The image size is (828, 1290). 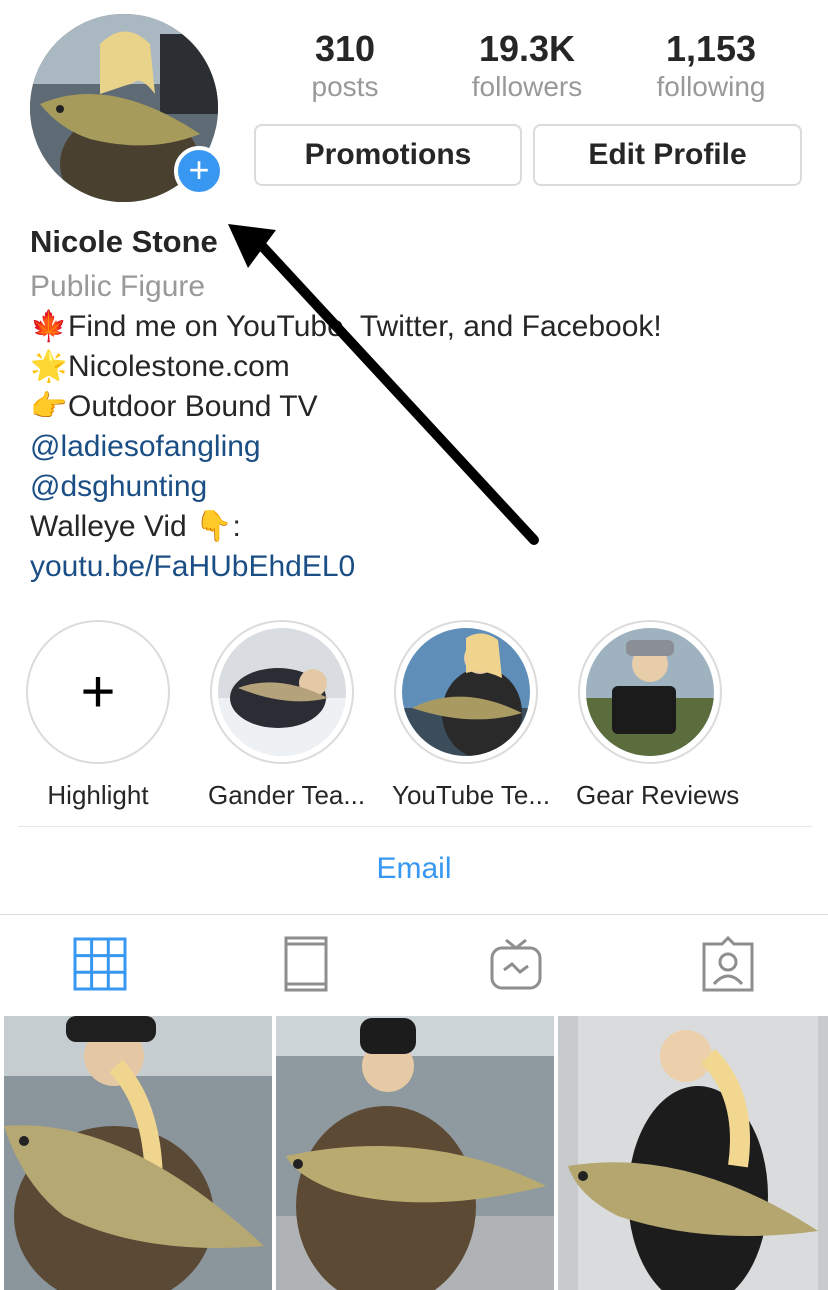 I want to click on star-icon: 🌟, so click(x=49, y=366).